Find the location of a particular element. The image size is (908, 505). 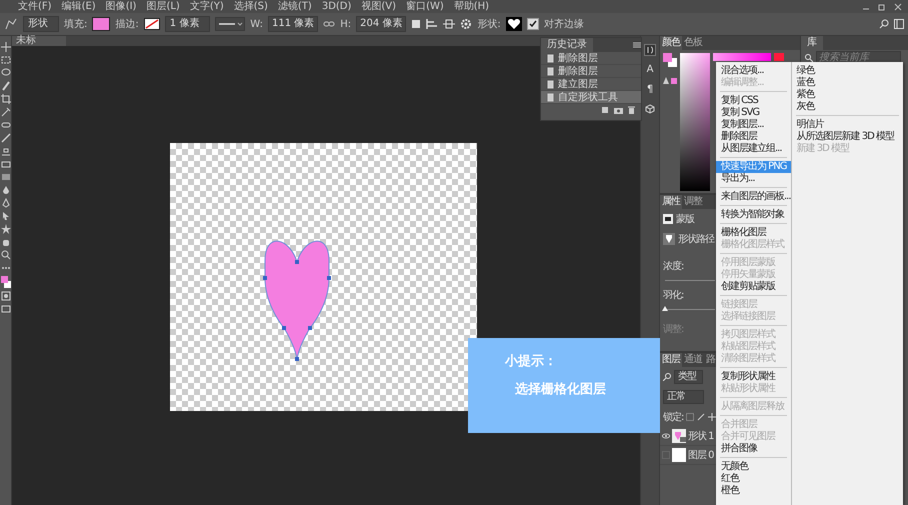

restore-icon is located at coordinates (882, 6).